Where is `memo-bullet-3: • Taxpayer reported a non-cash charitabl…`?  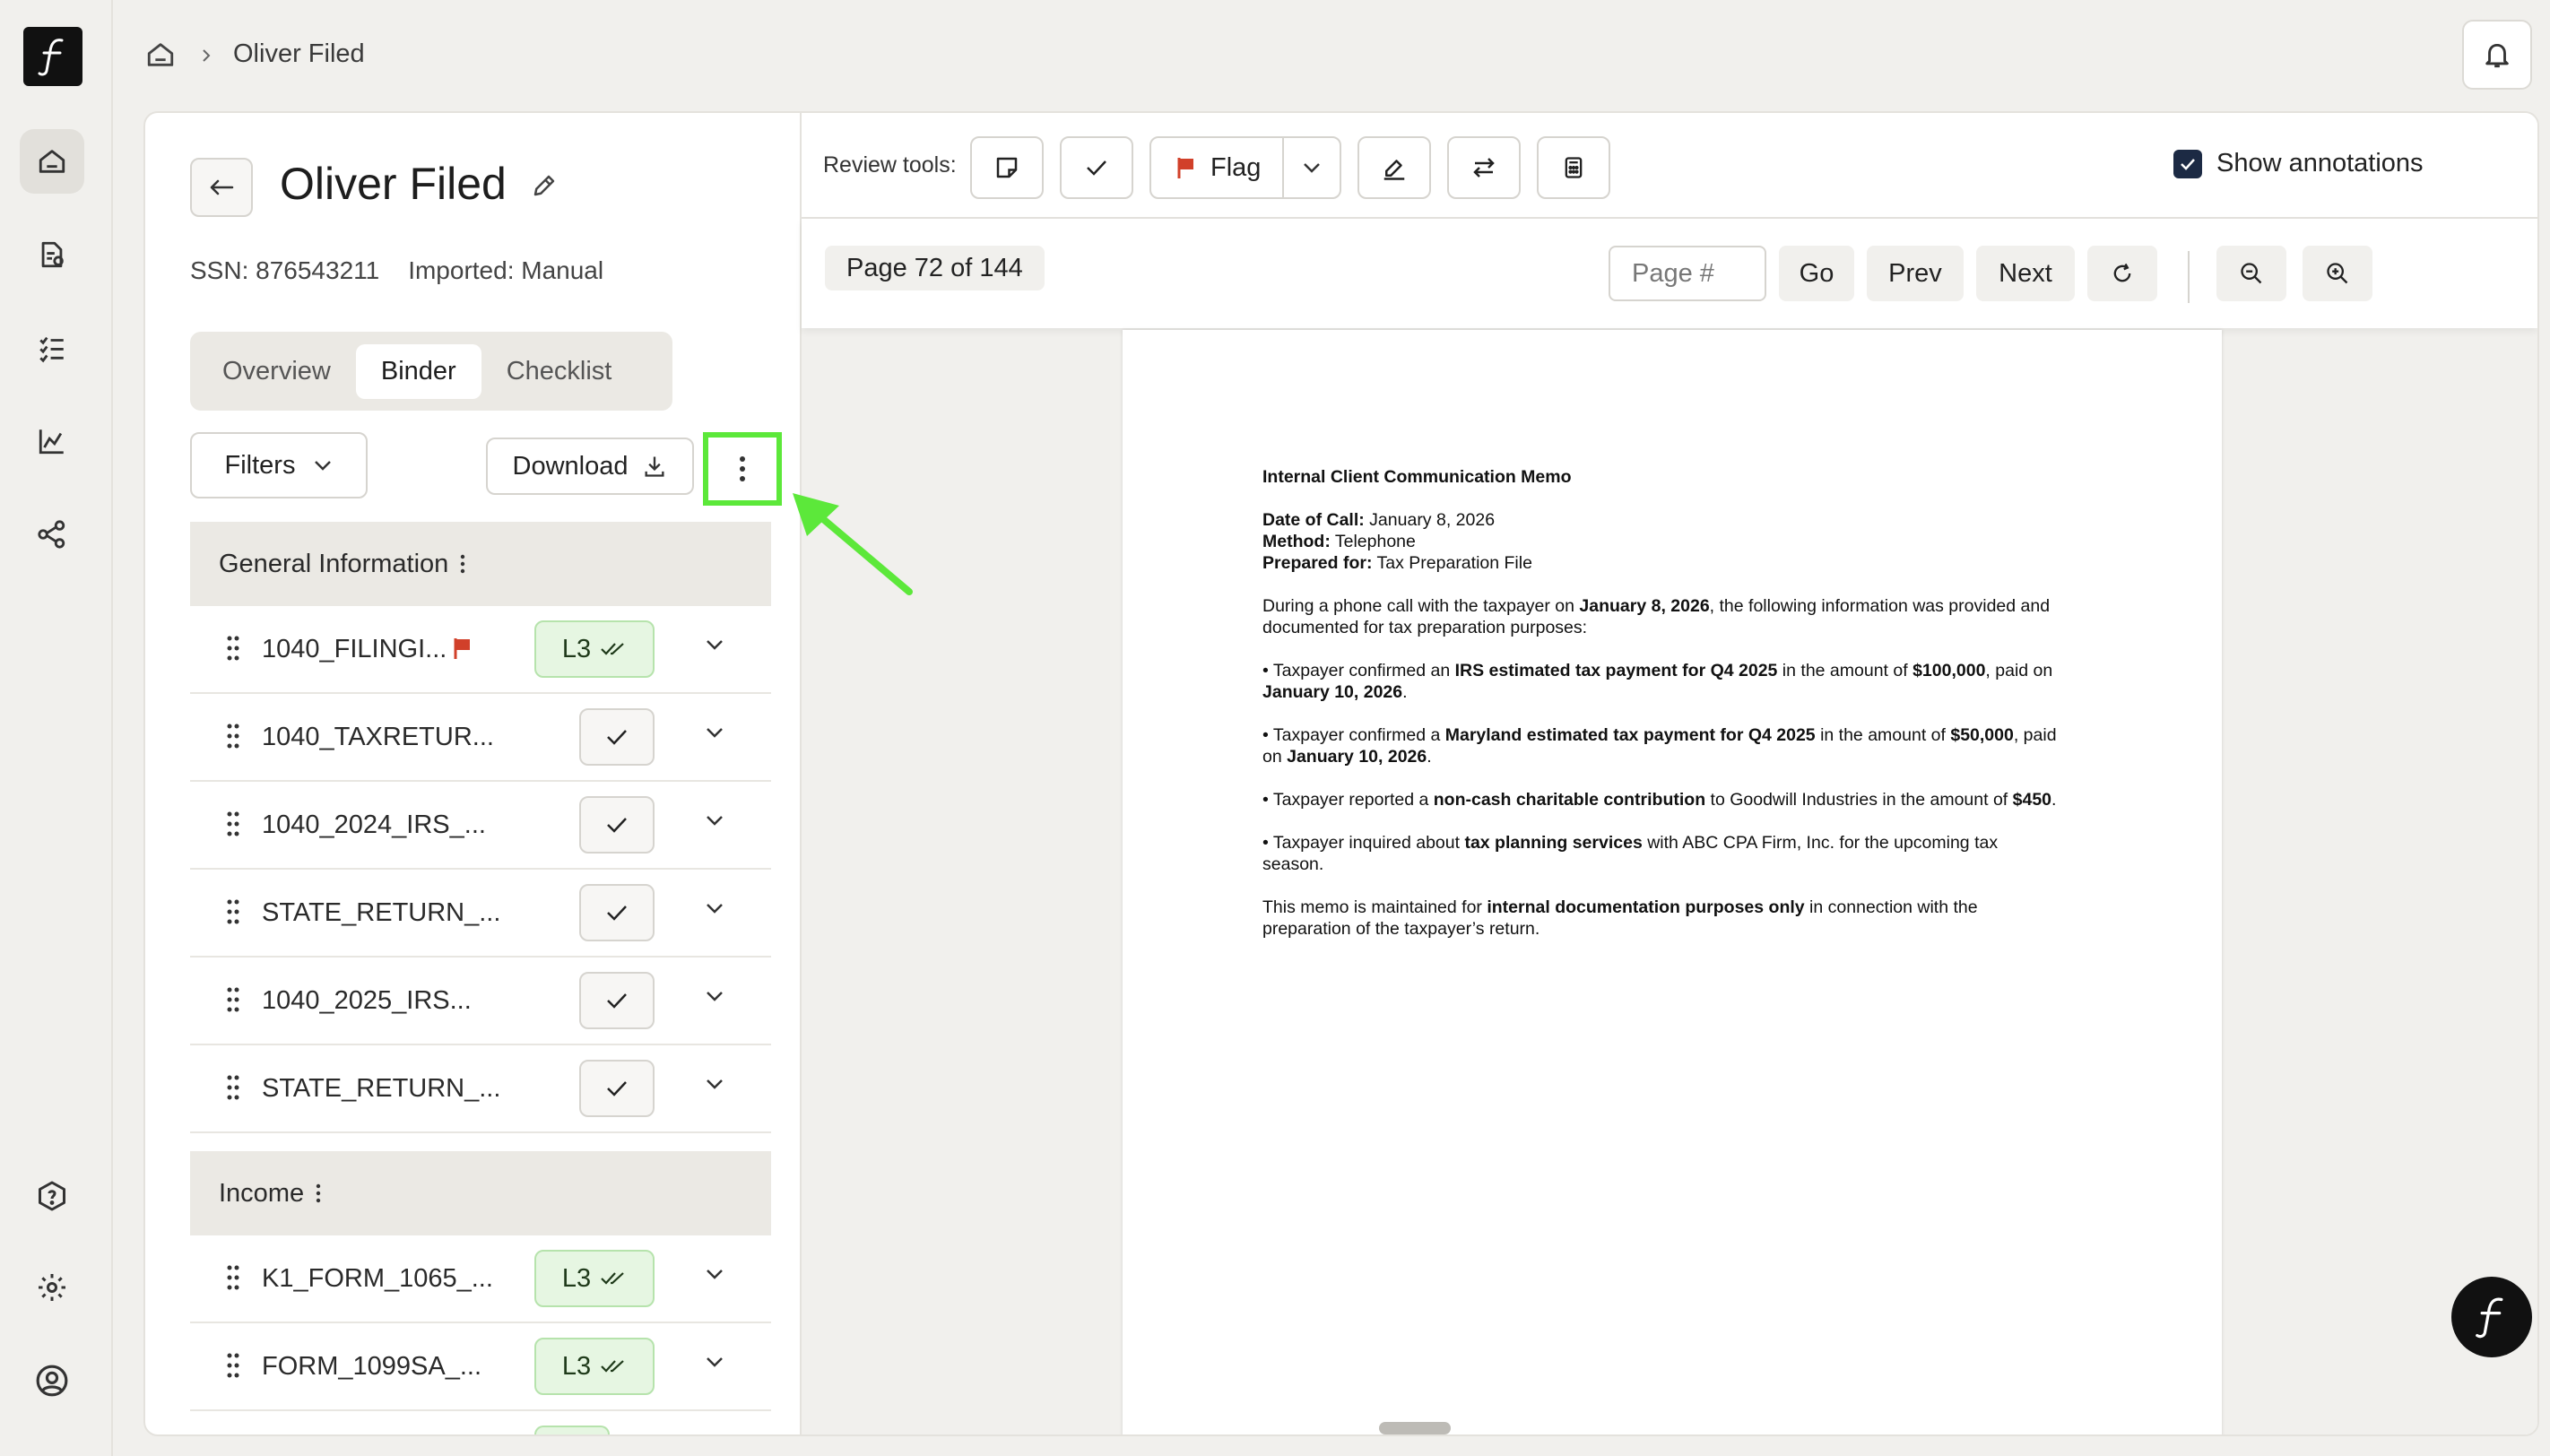
memo-bullet-3: • Taxpayer reported a non-cash charitabl… is located at coordinates (1659, 800).